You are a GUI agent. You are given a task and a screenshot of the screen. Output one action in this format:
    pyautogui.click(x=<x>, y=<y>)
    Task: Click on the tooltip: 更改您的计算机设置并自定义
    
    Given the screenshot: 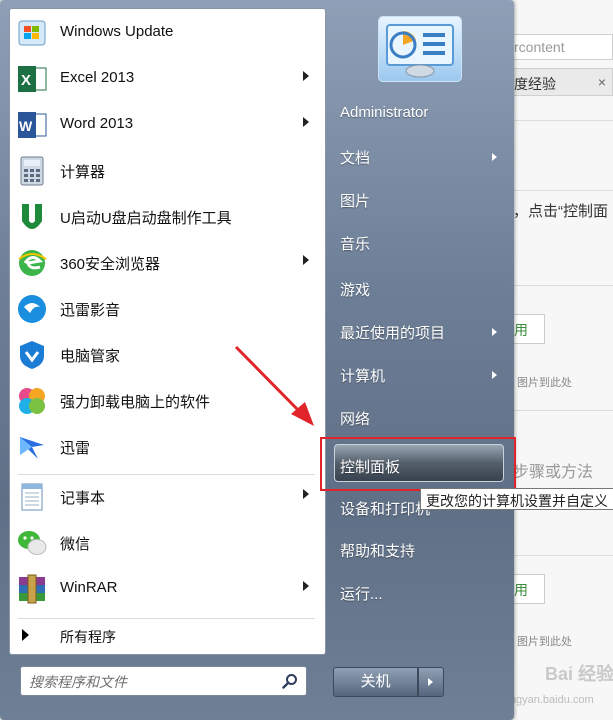 What is the action you would take?
    pyautogui.click(x=516, y=499)
    